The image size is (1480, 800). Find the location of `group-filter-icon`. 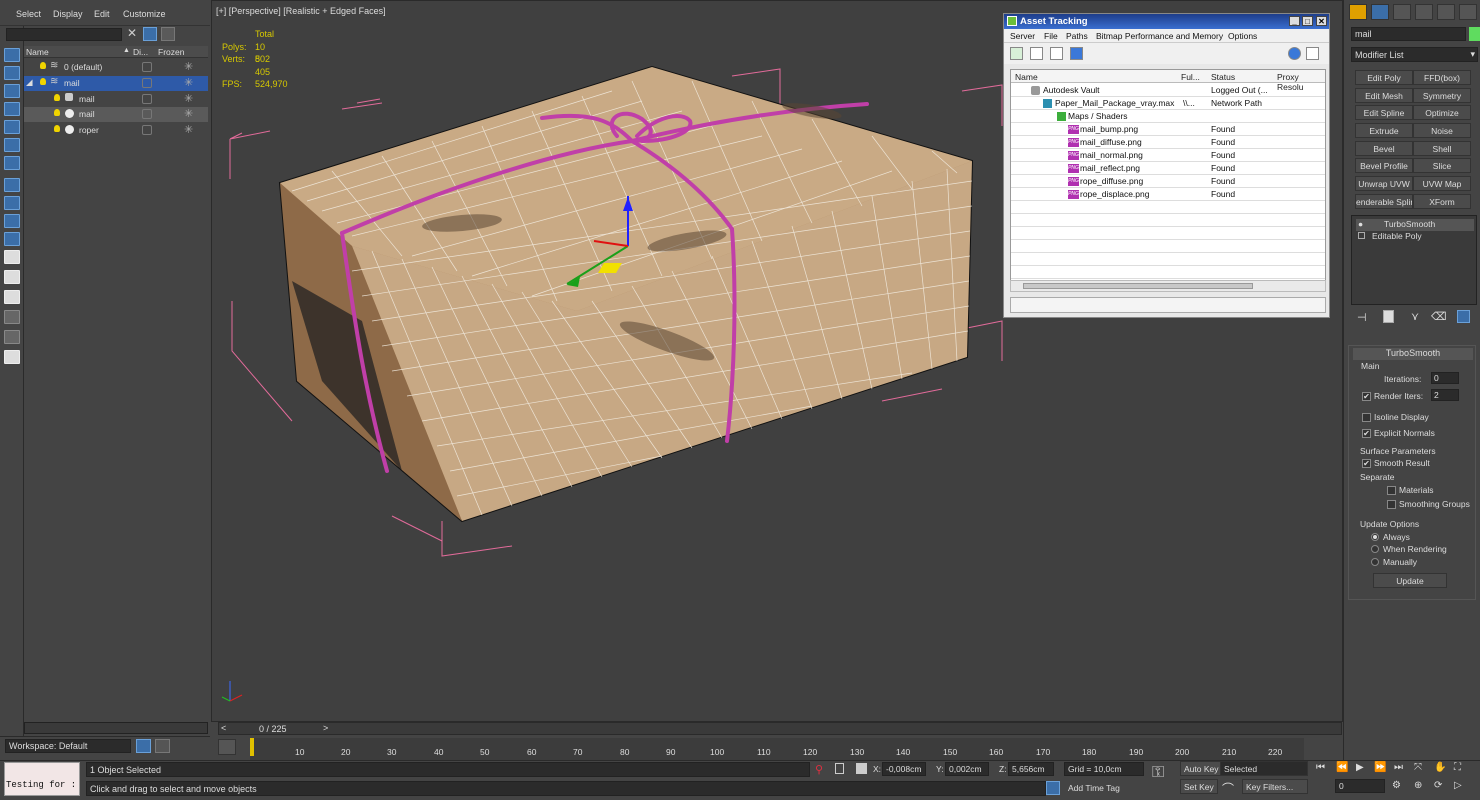

group-filter-icon is located at coordinates (12, 185).